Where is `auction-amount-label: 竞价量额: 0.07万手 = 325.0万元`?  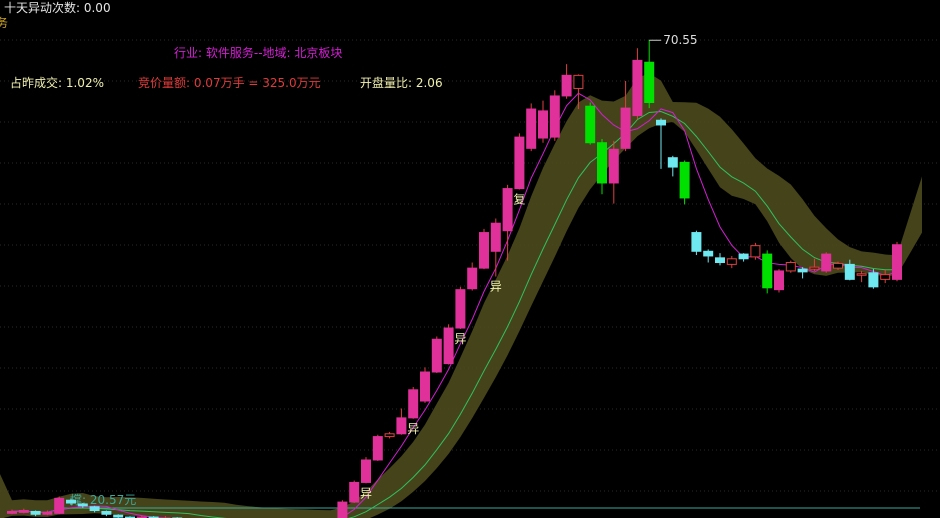
auction-amount-label: 竞价量额: 0.07万手 = 325.0万元 is located at coordinates (229, 83).